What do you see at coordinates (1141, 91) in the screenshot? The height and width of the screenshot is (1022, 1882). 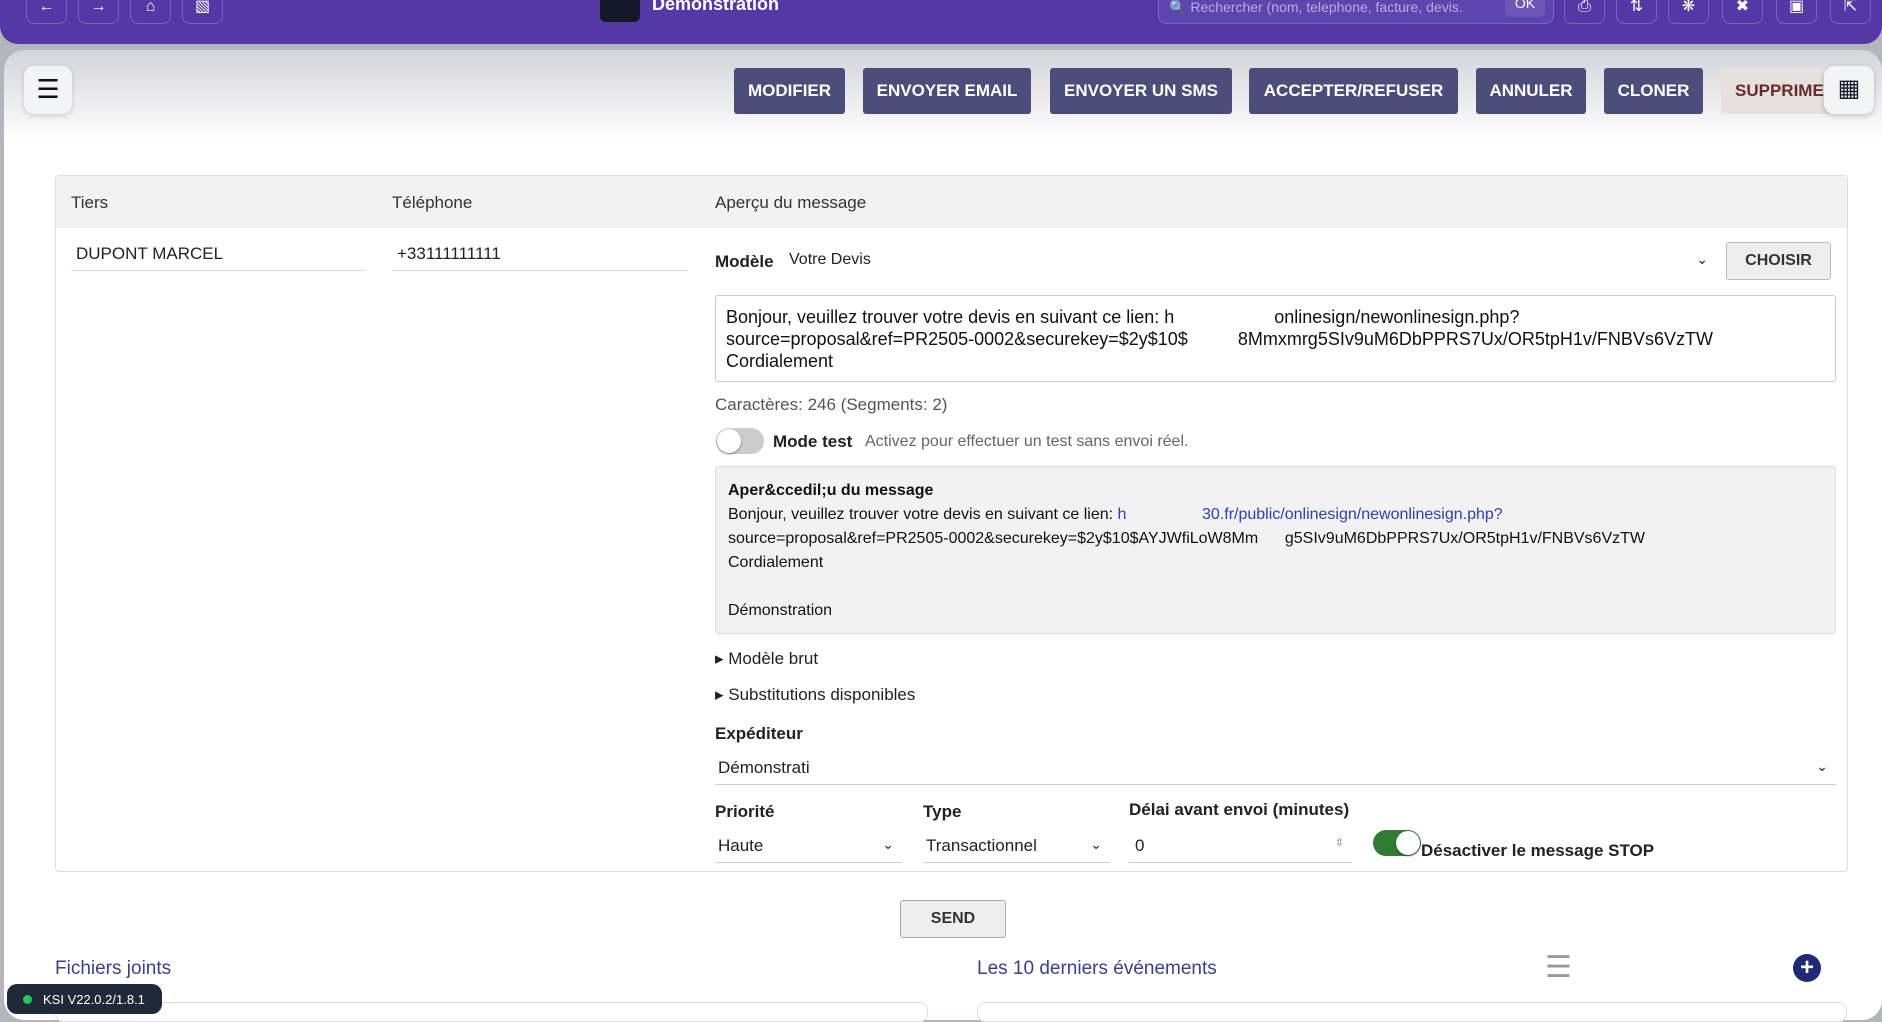 I see `send-sms-button: ENVOYER UN SMS` at bounding box center [1141, 91].